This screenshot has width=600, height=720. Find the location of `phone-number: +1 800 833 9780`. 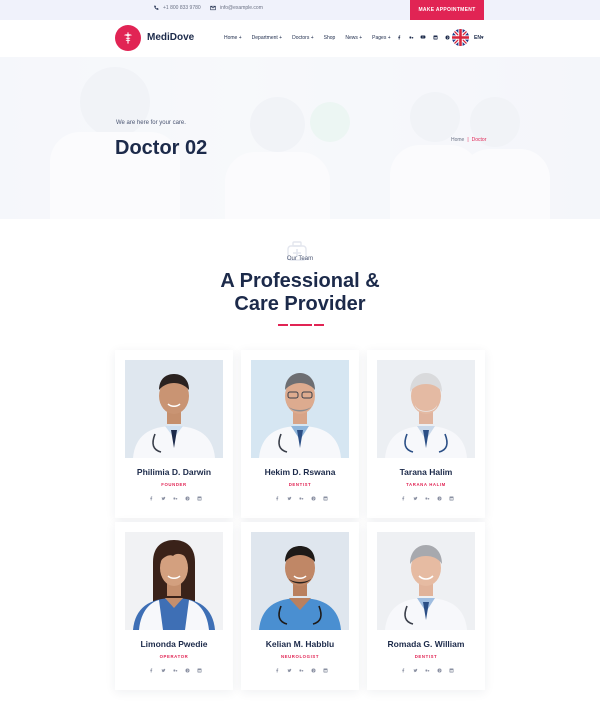

phone-number: +1 800 833 9780 is located at coordinates (182, 8).